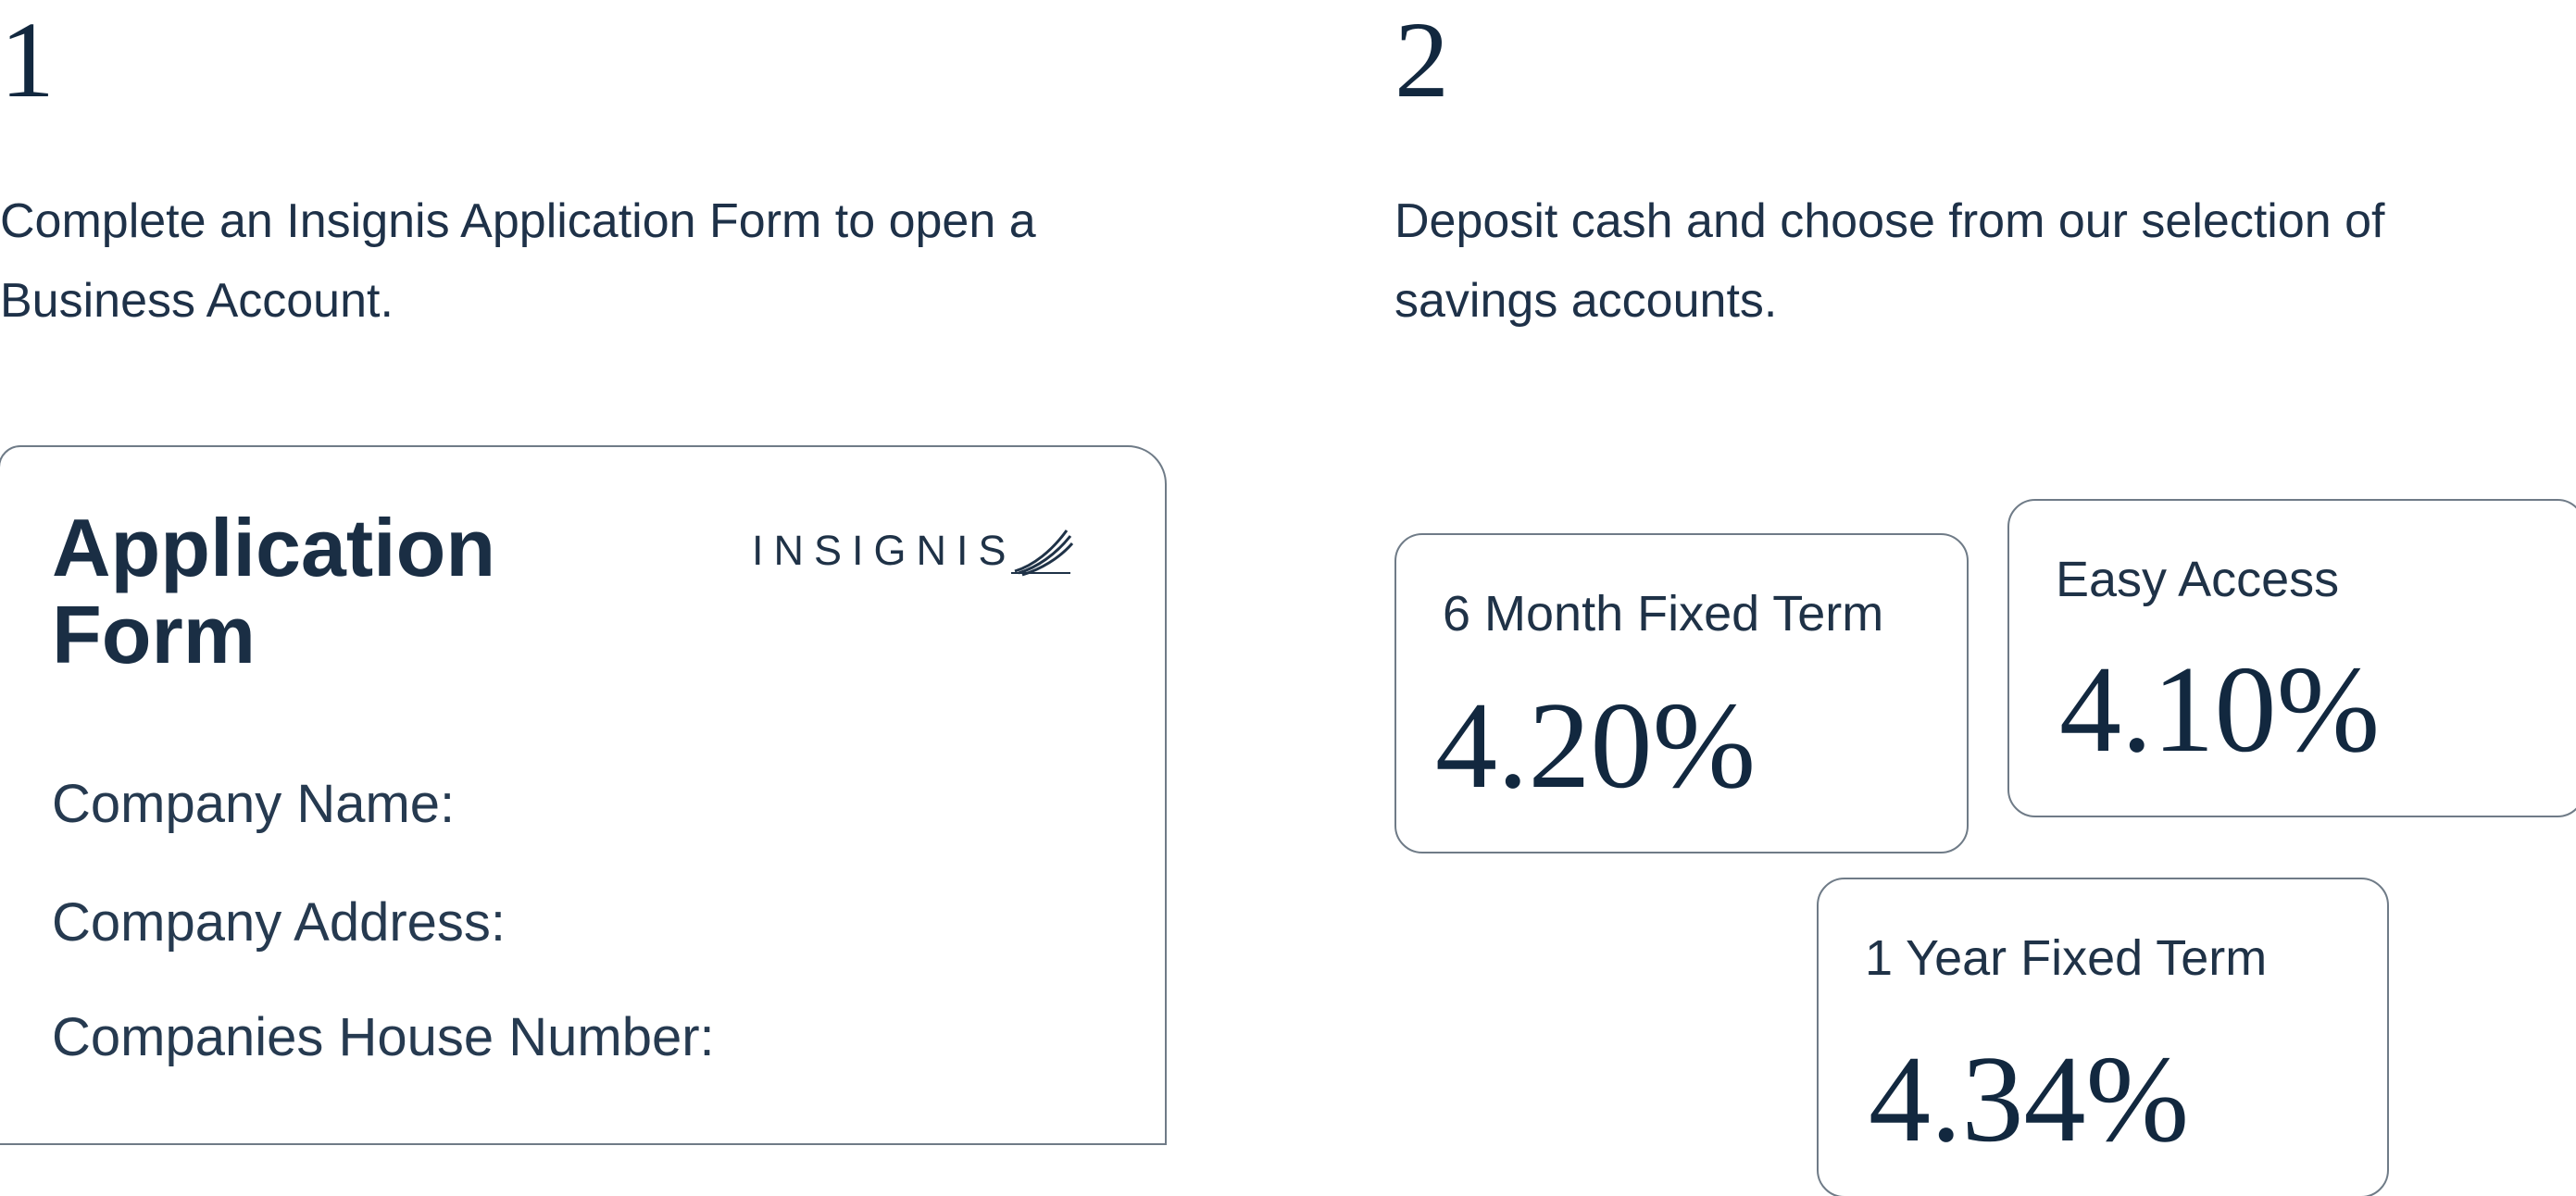 The height and width of the screenshot is (1196, 2576). Describe the element at coordinates (254, 804) in the screenshot. I see `company-name-label: Company Name:` at that location.